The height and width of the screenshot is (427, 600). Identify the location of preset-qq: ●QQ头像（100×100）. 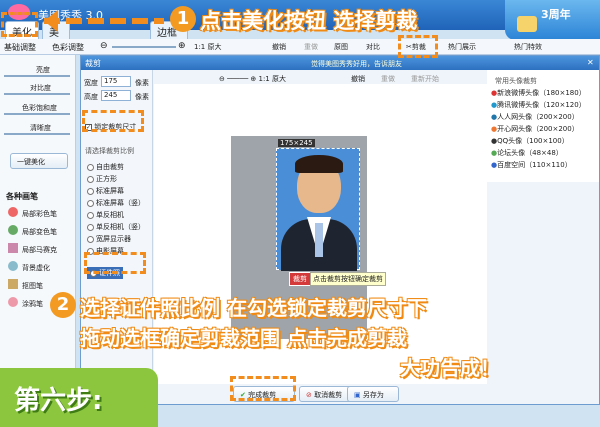
(530, 141).